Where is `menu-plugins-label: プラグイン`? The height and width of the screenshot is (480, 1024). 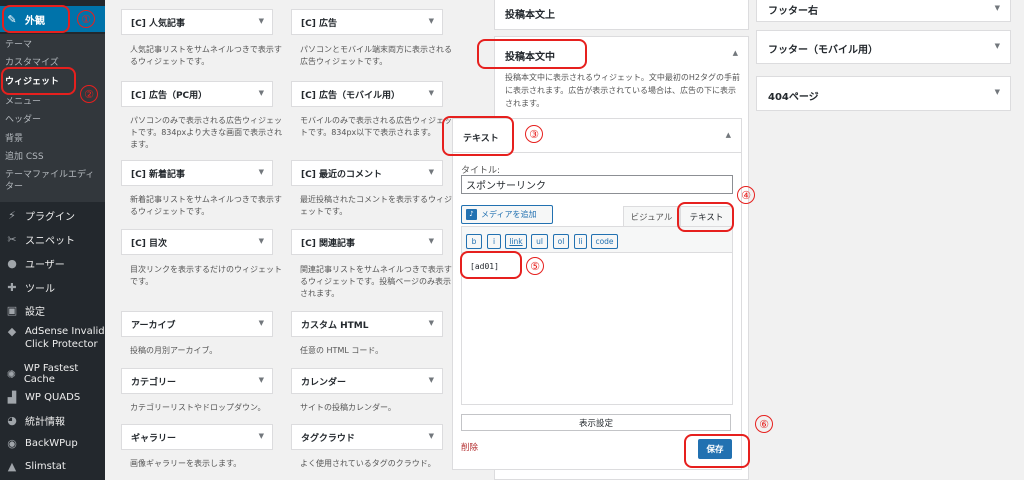
menu-plugins-label: プラグイン is located at coordinates (50, 217).